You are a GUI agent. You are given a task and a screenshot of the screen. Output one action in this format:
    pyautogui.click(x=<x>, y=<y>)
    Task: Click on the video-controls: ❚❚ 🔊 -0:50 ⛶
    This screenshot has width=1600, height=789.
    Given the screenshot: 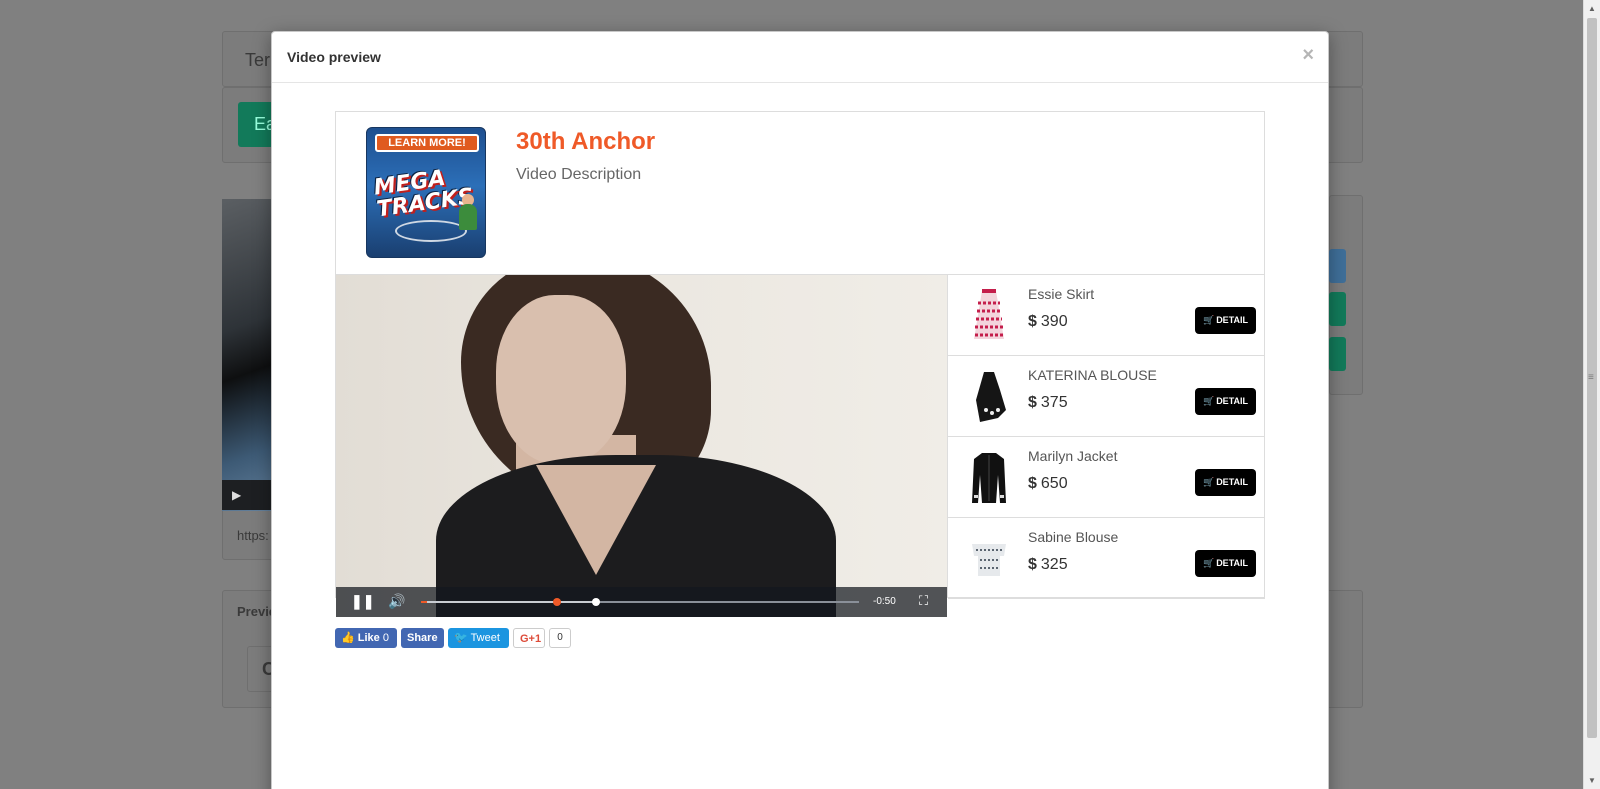 What is the action you would take?
    pyautogui.click(x=641, y=602)
    